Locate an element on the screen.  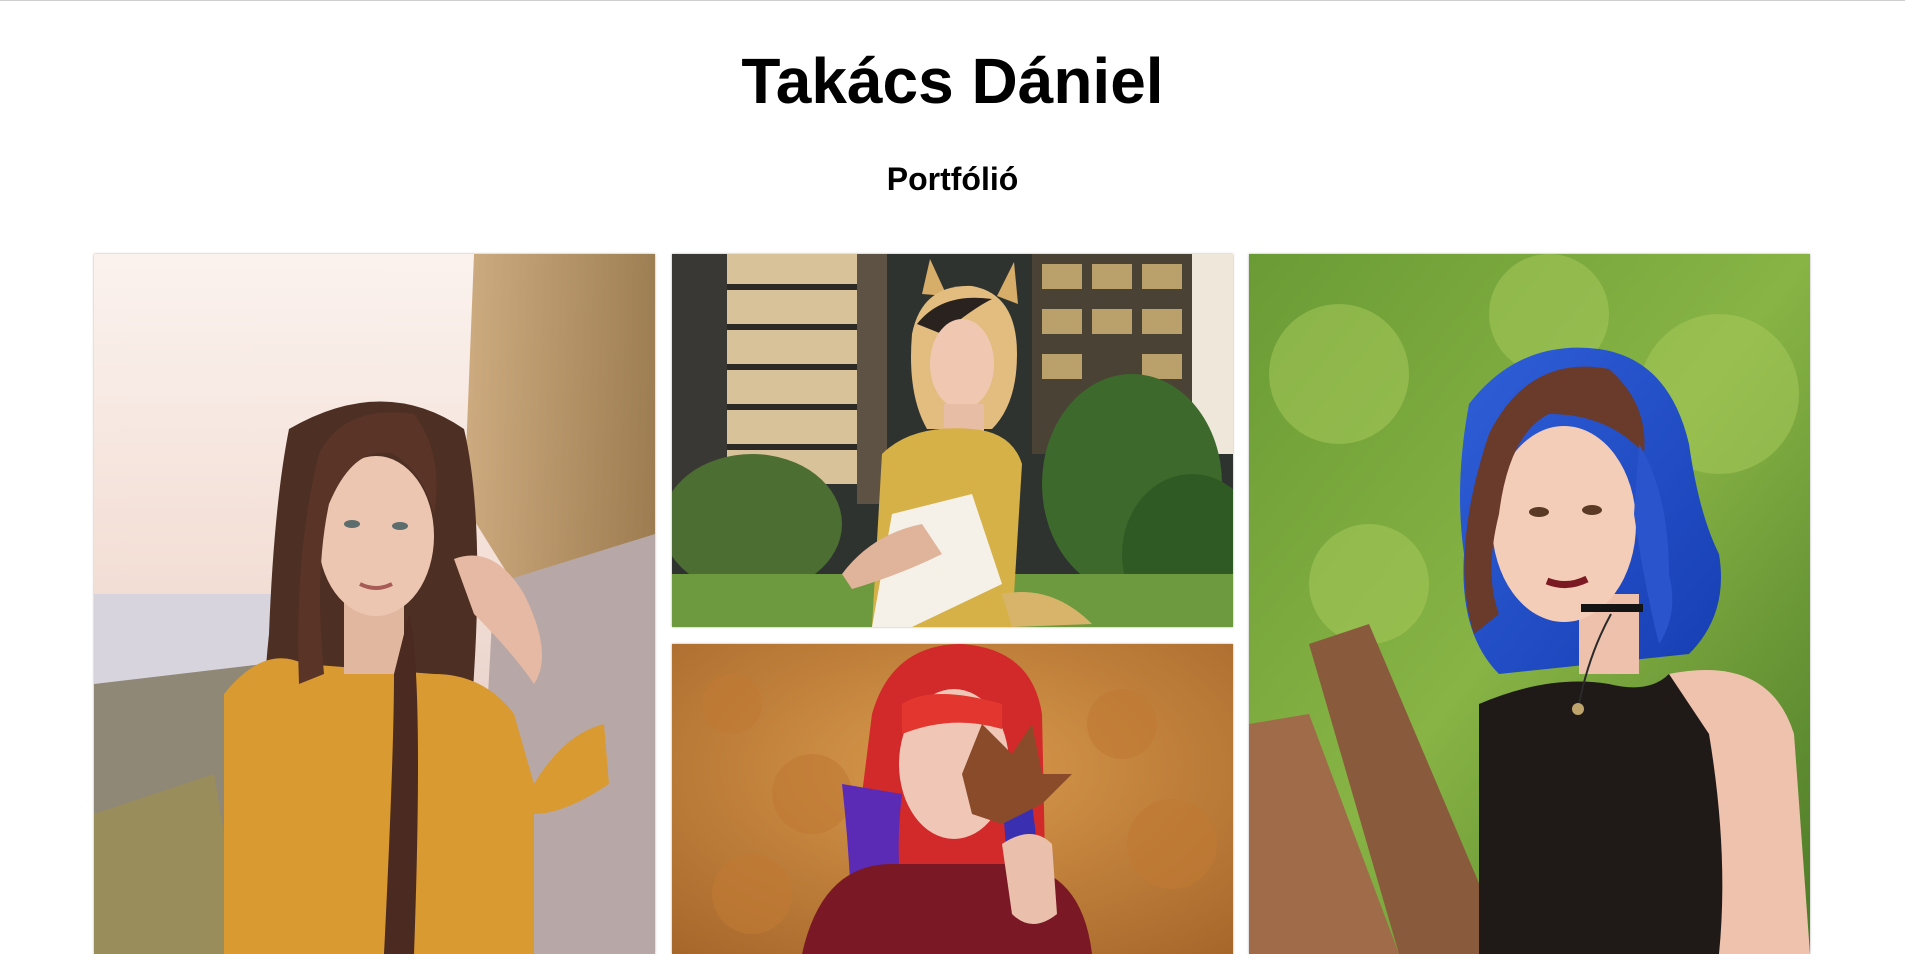
page-title: Takács Dániel is located at coordinates (952, 81).